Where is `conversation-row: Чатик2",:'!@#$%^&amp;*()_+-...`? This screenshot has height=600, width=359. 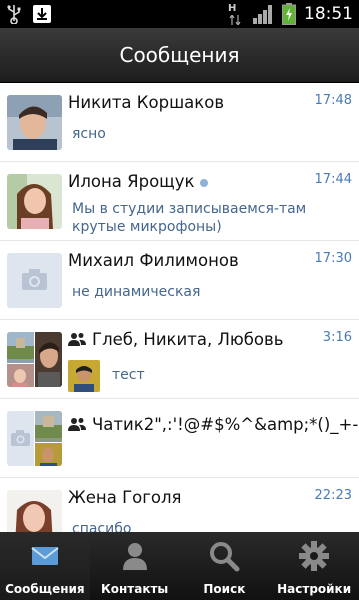
conversation-row: Чатик2",:'!@#$%^&amp;*()_+-... is located at coordinates (179, 438).